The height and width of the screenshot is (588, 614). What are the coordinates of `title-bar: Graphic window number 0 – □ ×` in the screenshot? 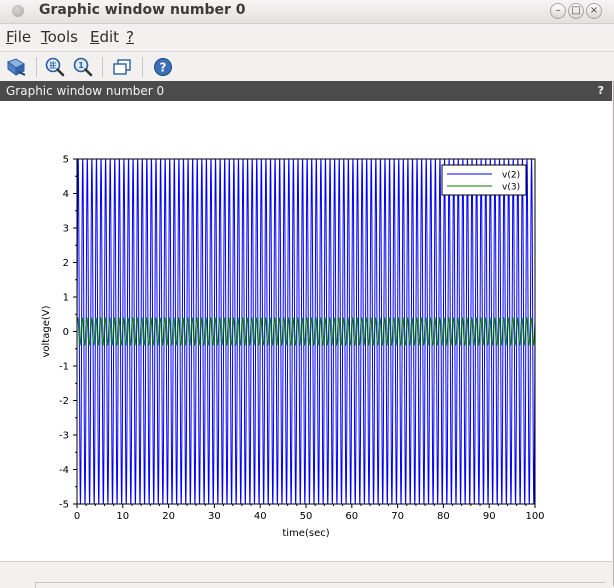 It's located at (307, 12).